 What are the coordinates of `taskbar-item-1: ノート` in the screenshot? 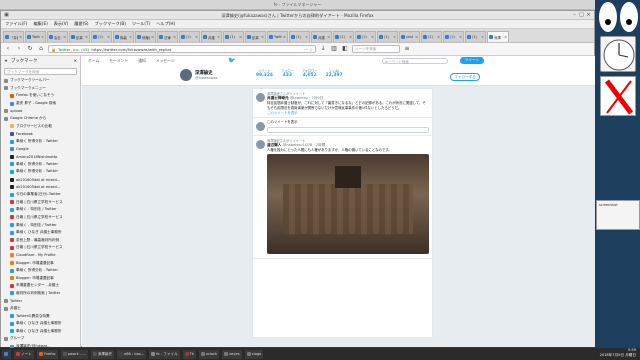 It's located at (24, 354).